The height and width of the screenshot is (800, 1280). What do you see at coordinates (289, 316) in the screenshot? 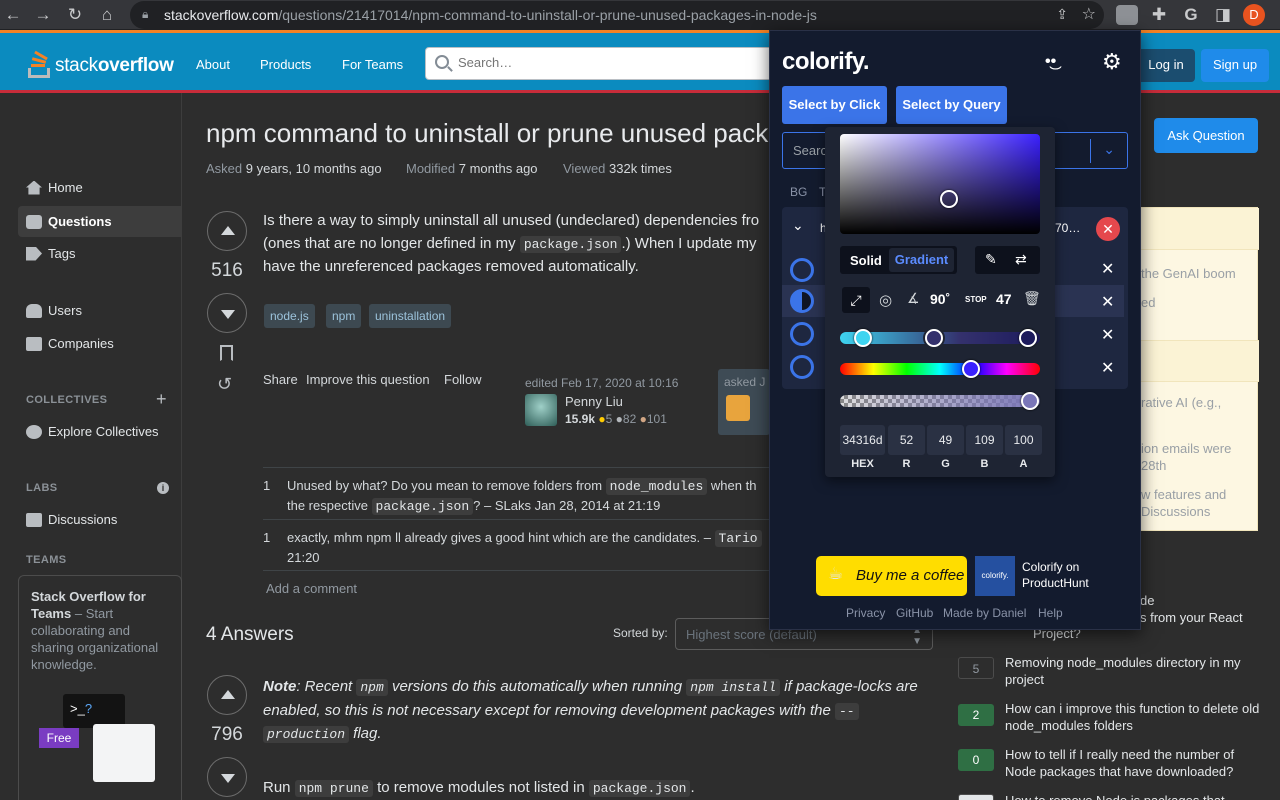
I see `tag-nodejs: node.js` at bounding box center [289, 316].